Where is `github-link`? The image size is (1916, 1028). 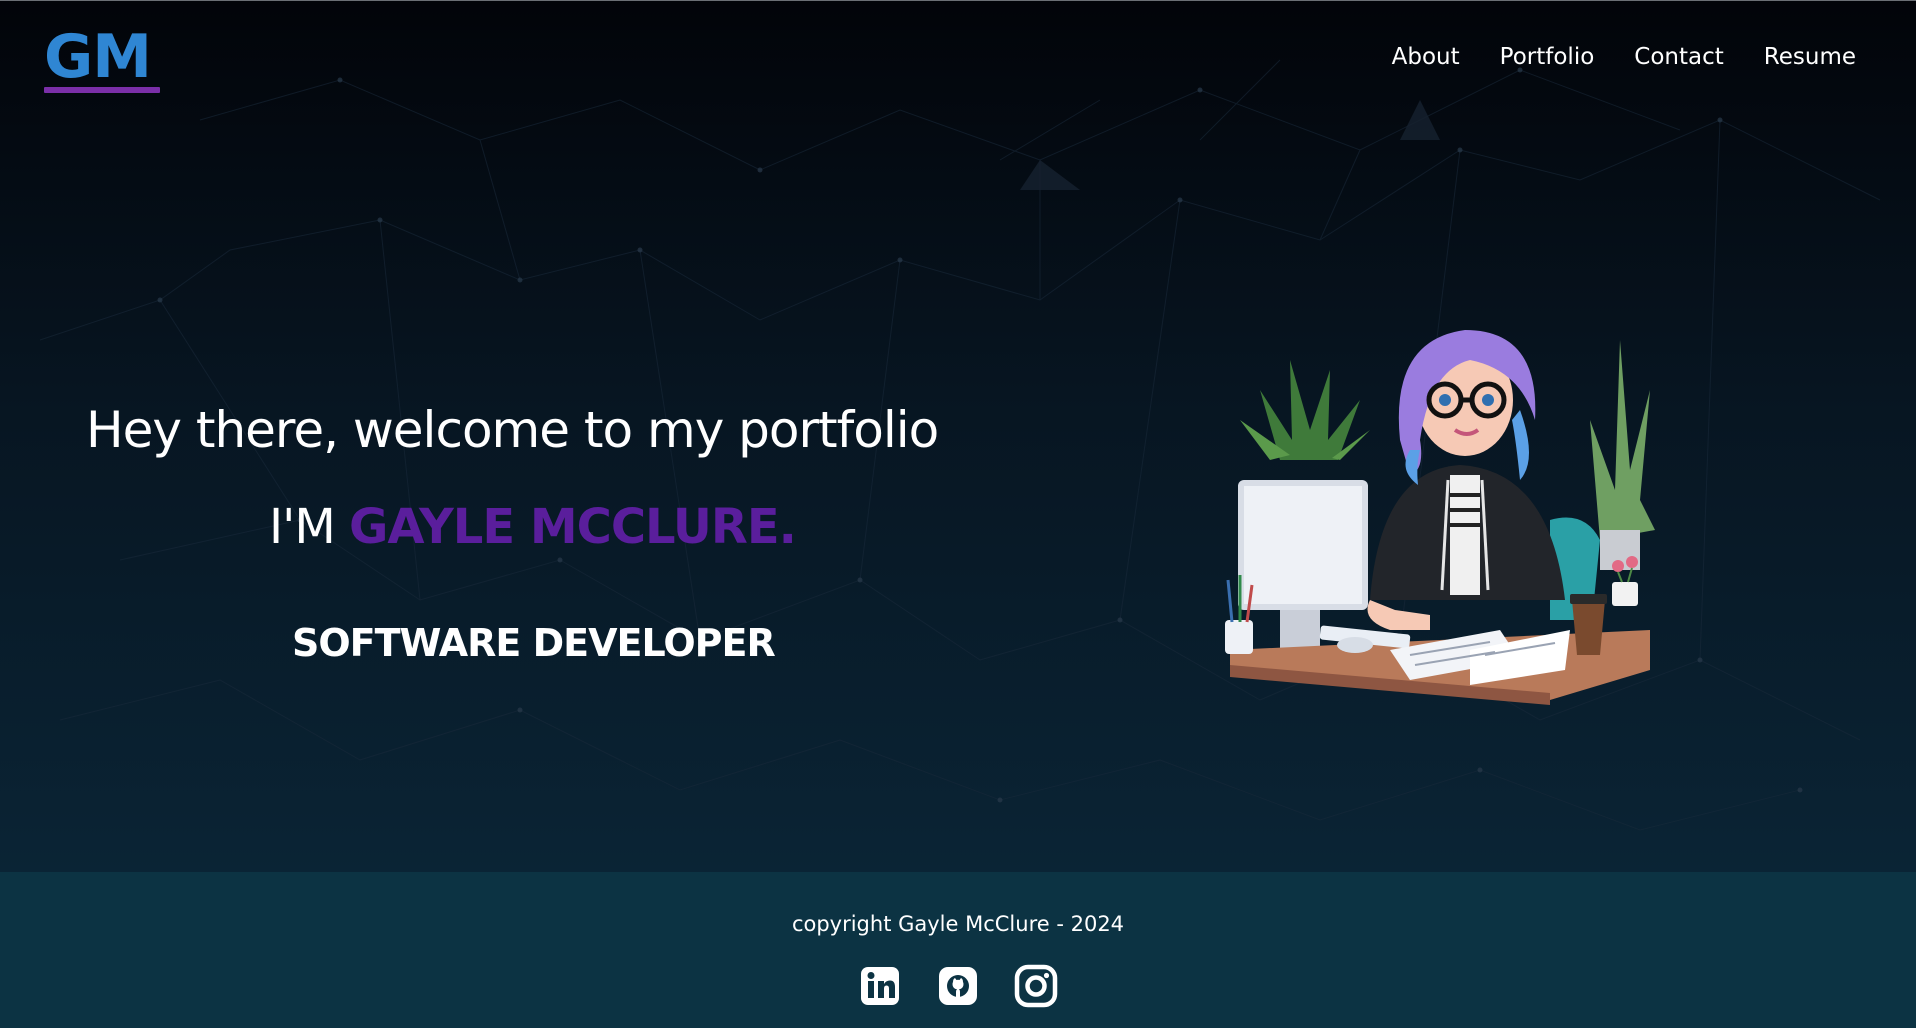 github-link is located at coordinates (958, 986).